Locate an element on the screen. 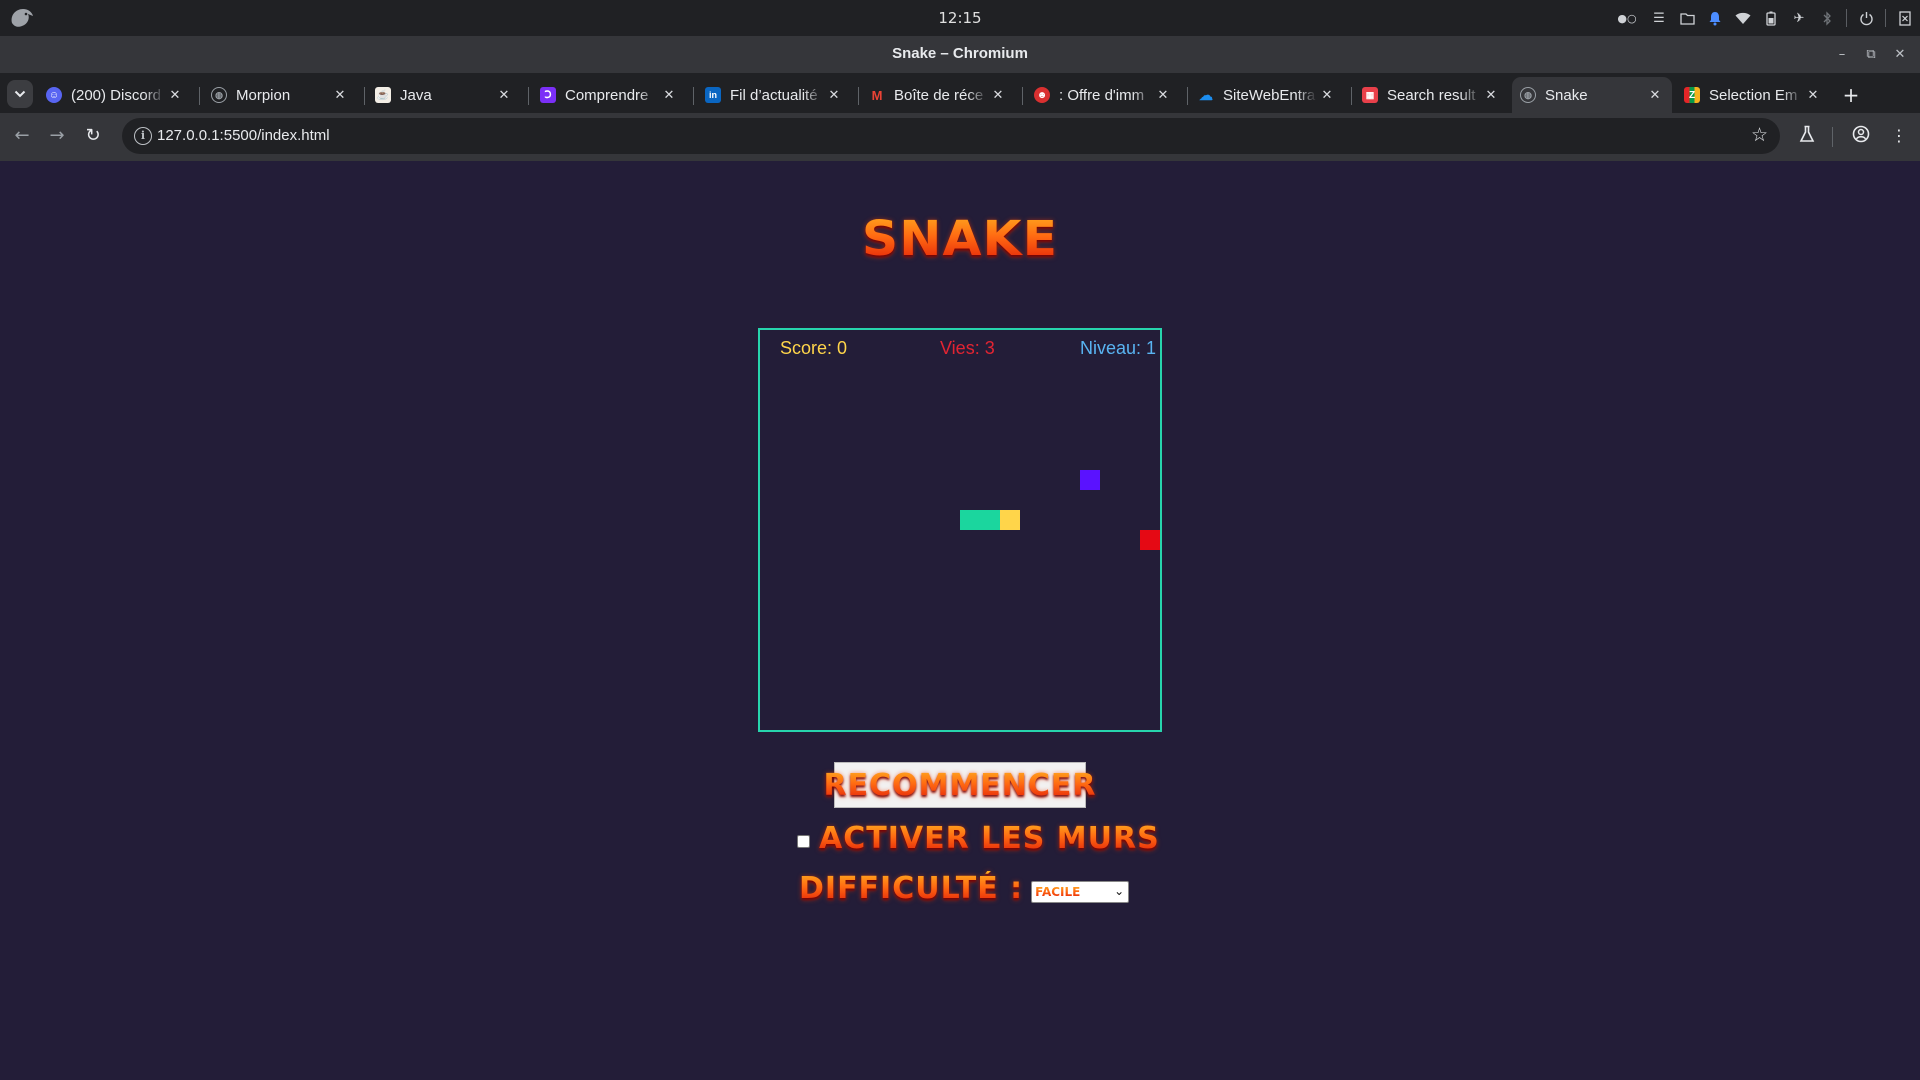 The image size is (1920, 1080). browser-toolbar: ← → ↻ i 127.0.0.1:5500/index.html ☆ ⋮ is located at coordinates (960, 137).